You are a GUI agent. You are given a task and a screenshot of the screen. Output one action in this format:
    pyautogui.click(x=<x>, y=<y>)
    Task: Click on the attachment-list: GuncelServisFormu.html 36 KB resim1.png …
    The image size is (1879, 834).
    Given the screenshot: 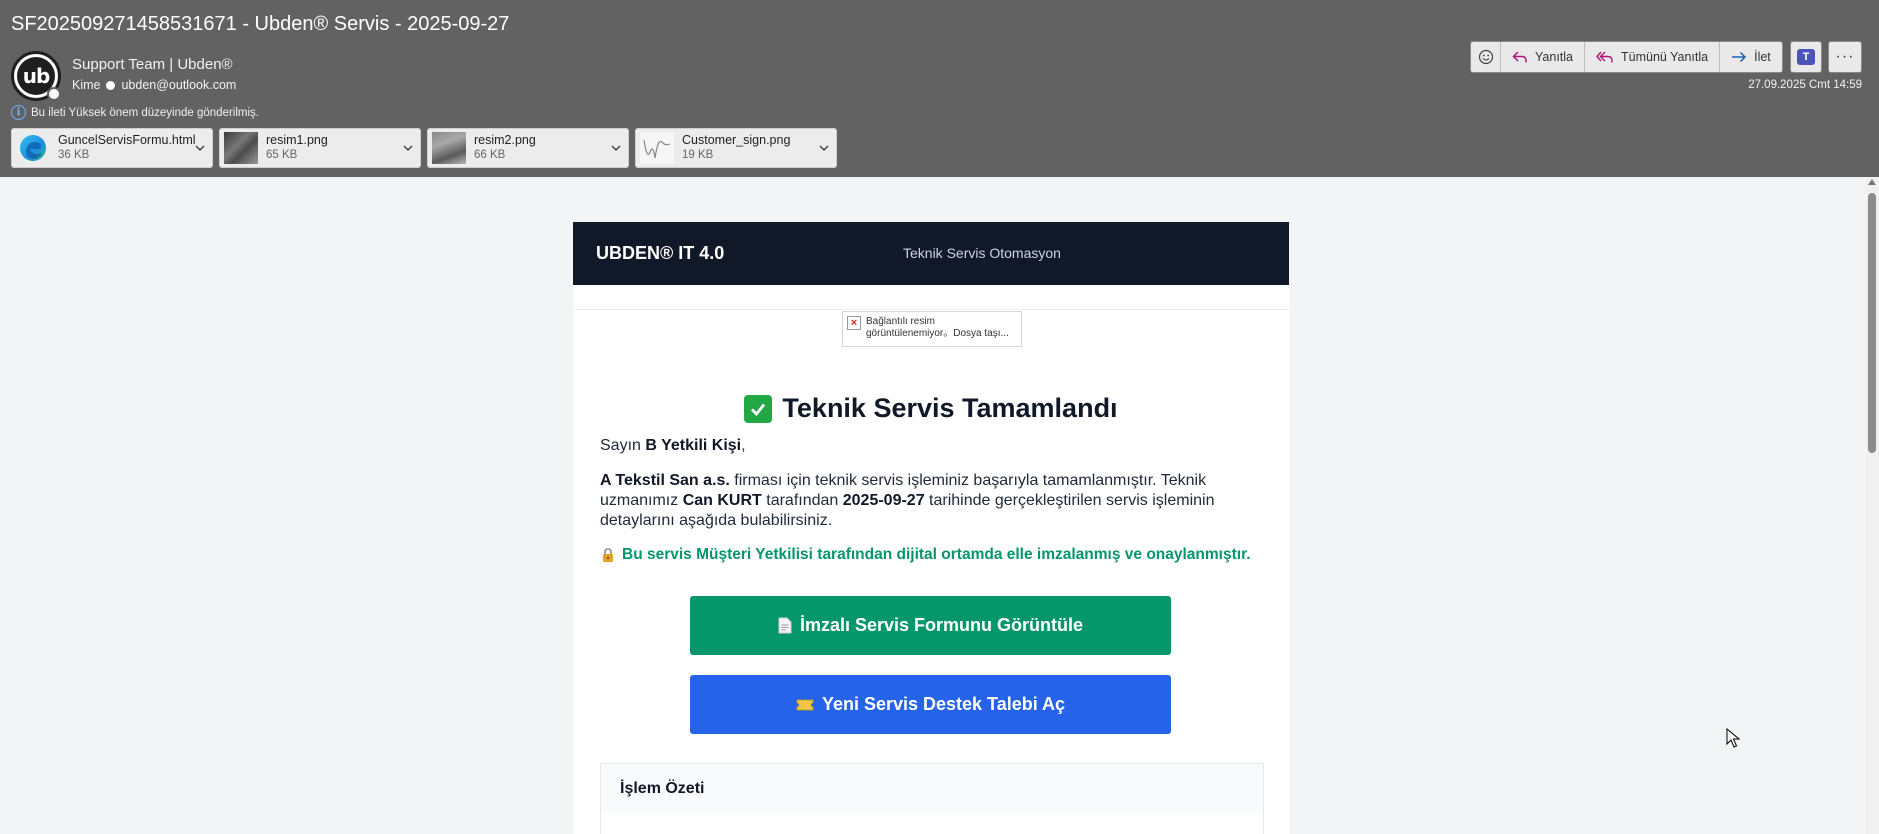 What is the action you would take?
    pyautogui.click(x=424, y=148)
    